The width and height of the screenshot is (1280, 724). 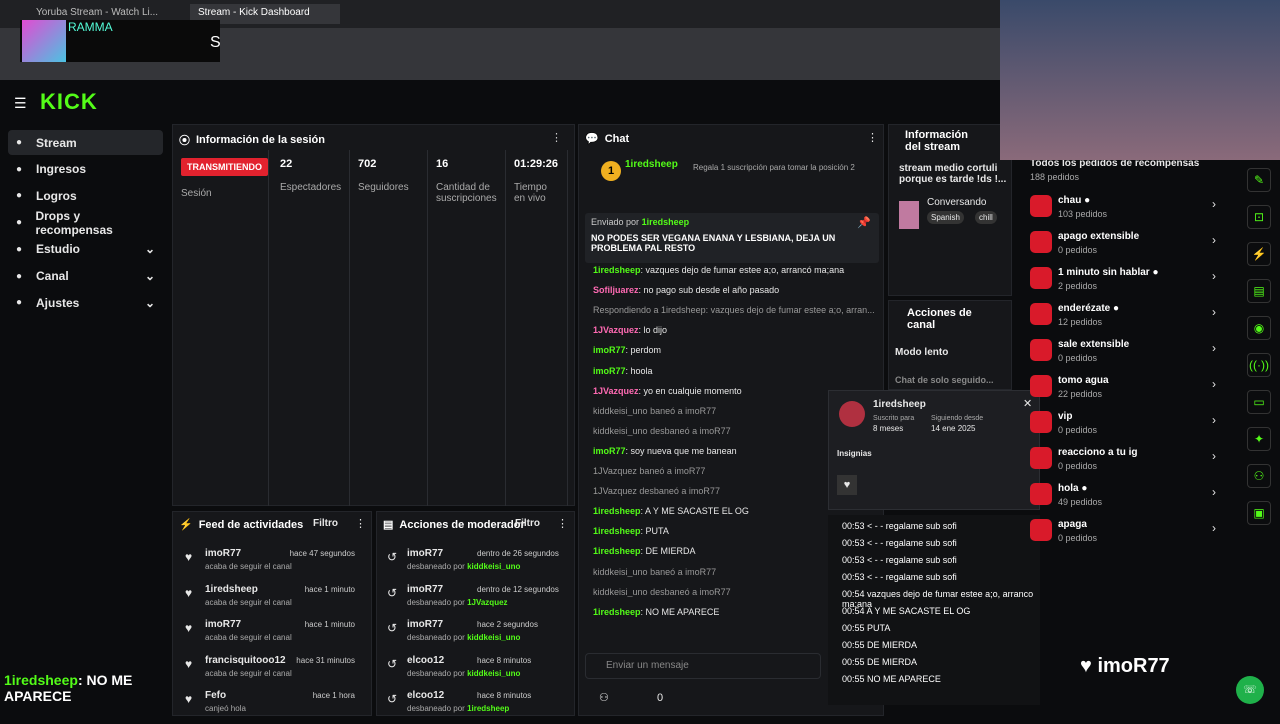 I want to click on chat-message: no pago sub desde el año pasado, so click(x=711, y=290).